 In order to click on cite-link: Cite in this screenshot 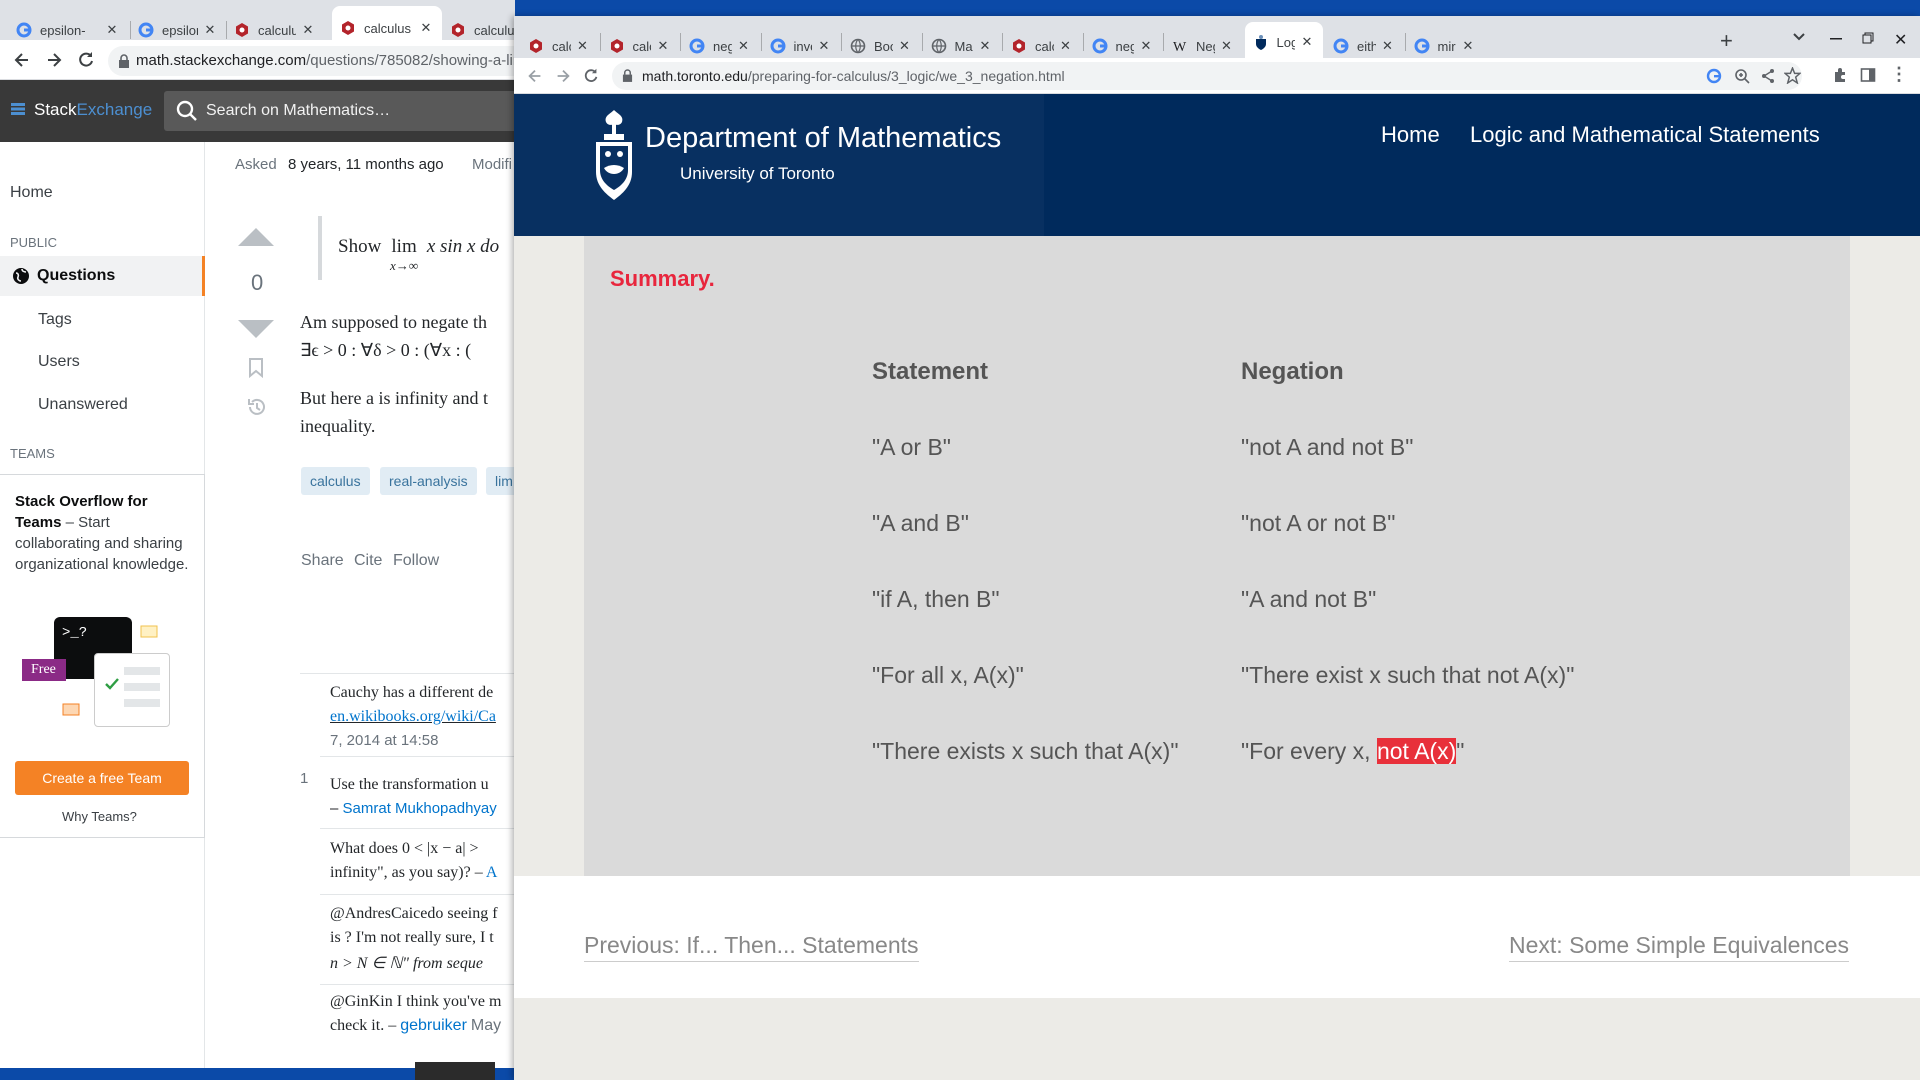, I will do `click(368, 561)`.